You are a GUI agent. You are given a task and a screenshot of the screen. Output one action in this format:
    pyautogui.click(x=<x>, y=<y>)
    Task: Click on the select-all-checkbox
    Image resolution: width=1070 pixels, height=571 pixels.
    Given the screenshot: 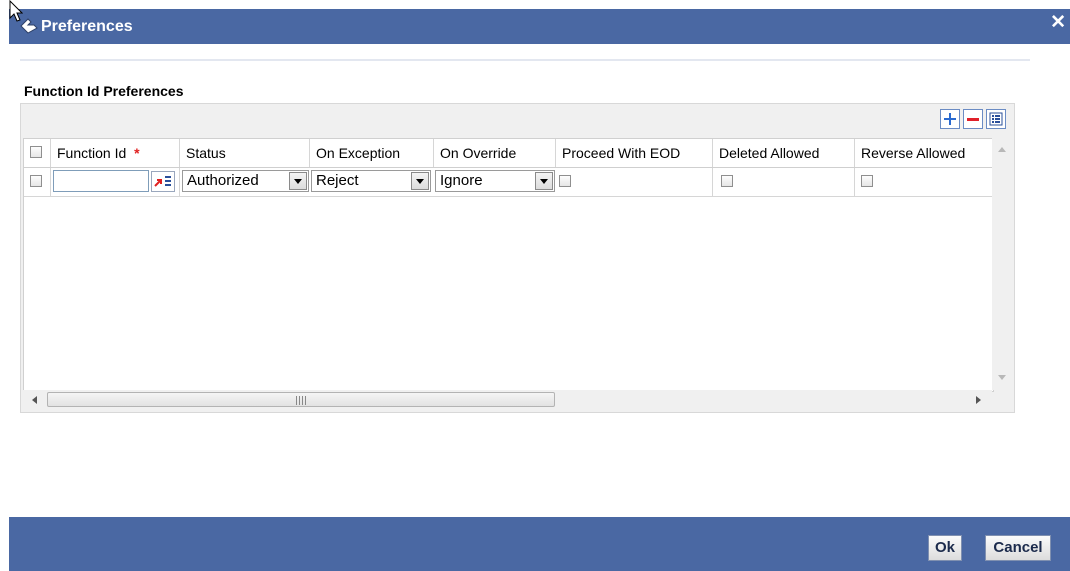 What is the action you would take?
    pyautogui.click(x=36, y=152)
    